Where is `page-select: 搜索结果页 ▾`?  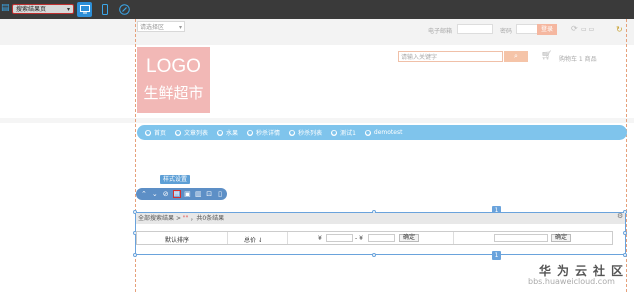
page-select: 搜索结果页 ▾ is located at coordinates (43, 9).